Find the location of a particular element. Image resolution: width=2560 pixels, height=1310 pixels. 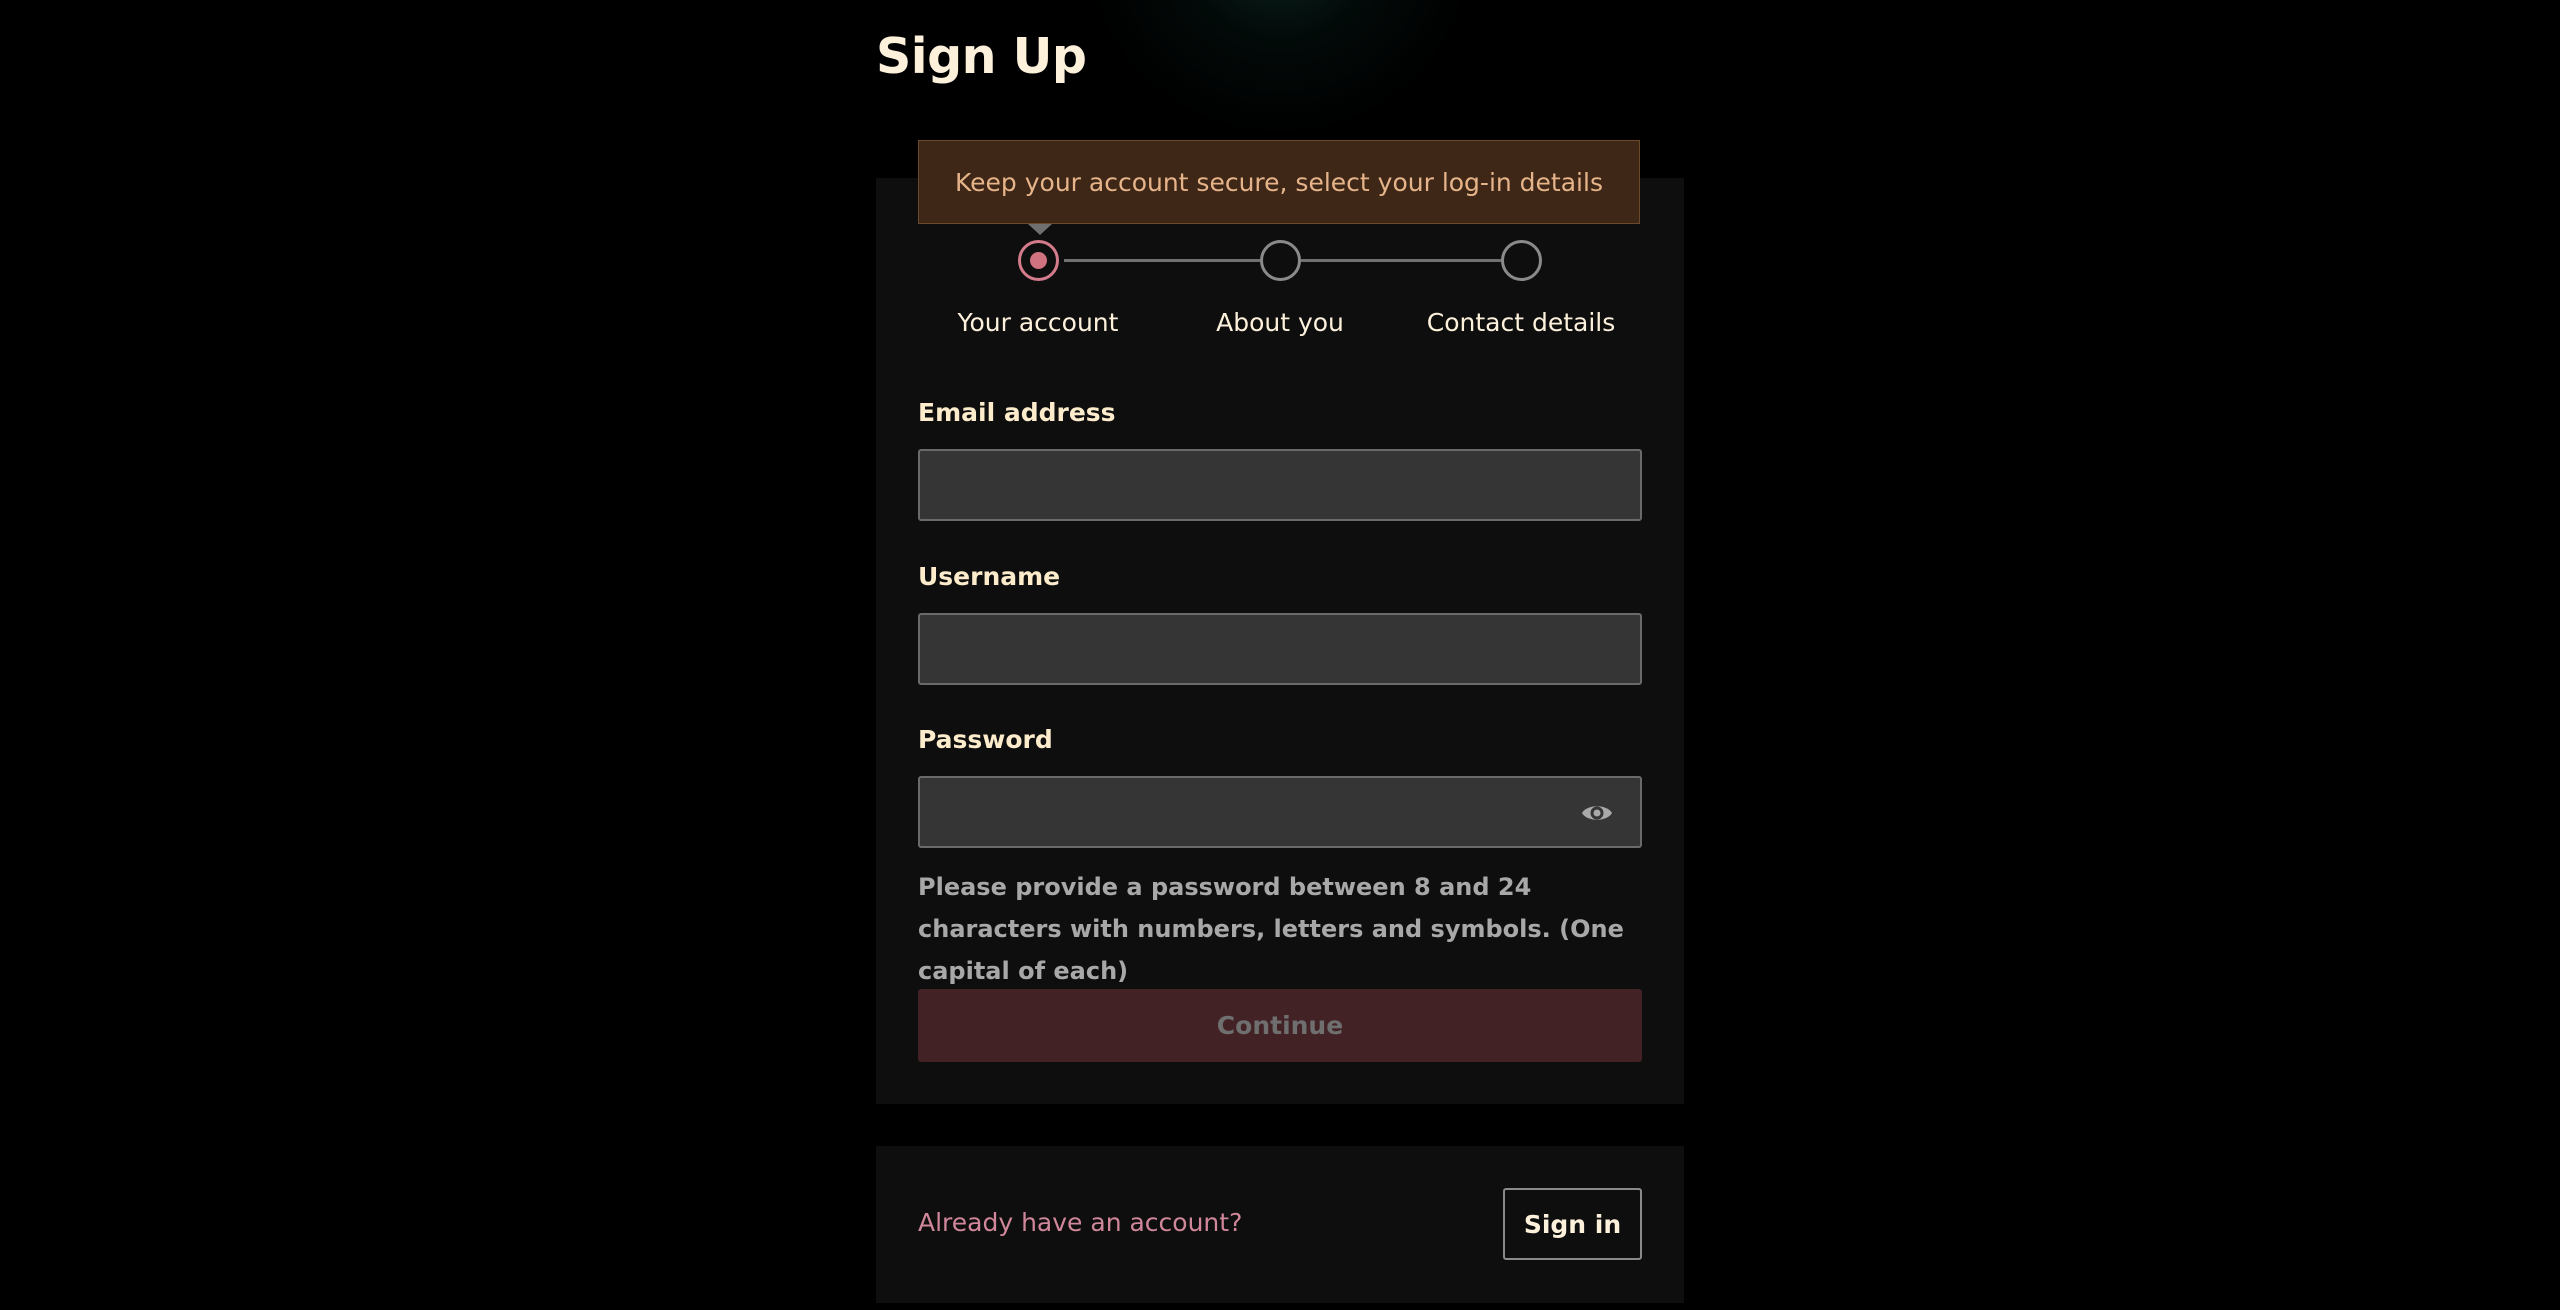

page-title: Sign Up is located at coordinates (981, 56).